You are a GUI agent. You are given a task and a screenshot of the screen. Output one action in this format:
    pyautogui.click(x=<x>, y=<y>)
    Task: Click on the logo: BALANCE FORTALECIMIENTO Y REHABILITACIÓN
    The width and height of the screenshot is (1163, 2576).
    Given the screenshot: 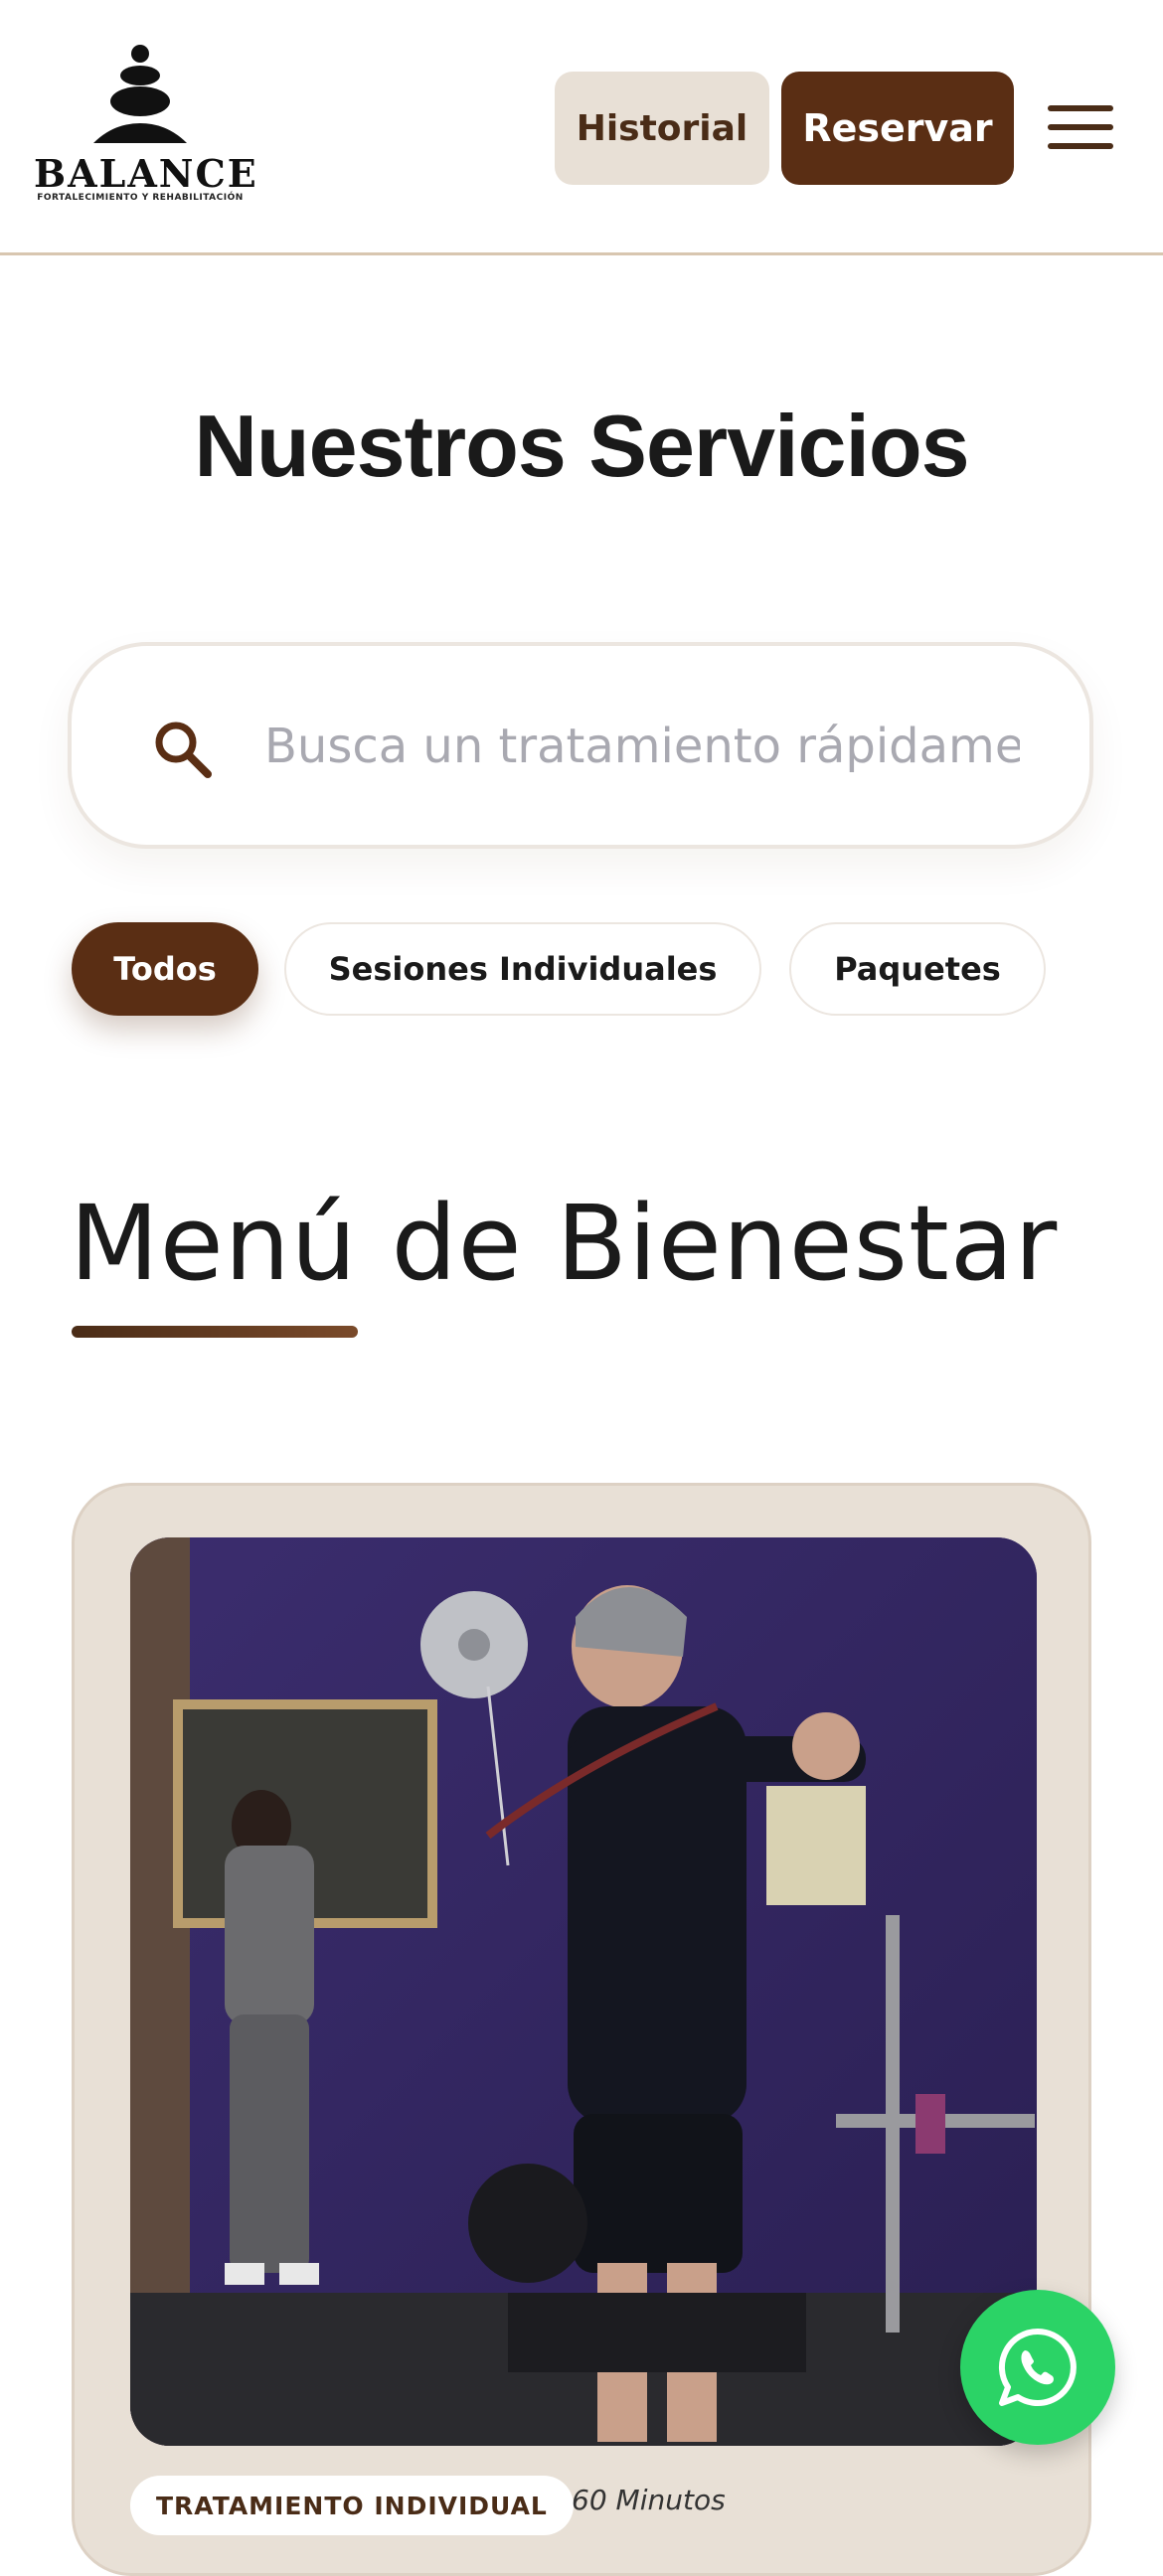 What is the action you would take?
    pyautogui.click(x=146, y=128)
    